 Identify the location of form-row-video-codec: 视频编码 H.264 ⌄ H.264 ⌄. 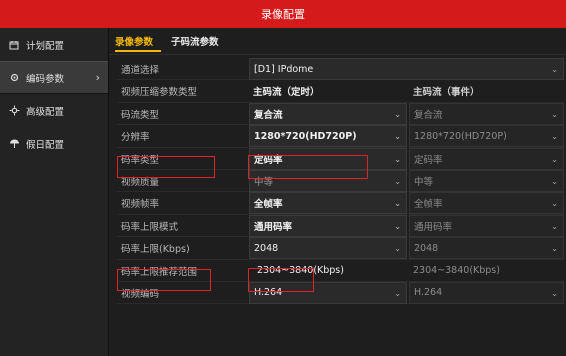
(340, 293).